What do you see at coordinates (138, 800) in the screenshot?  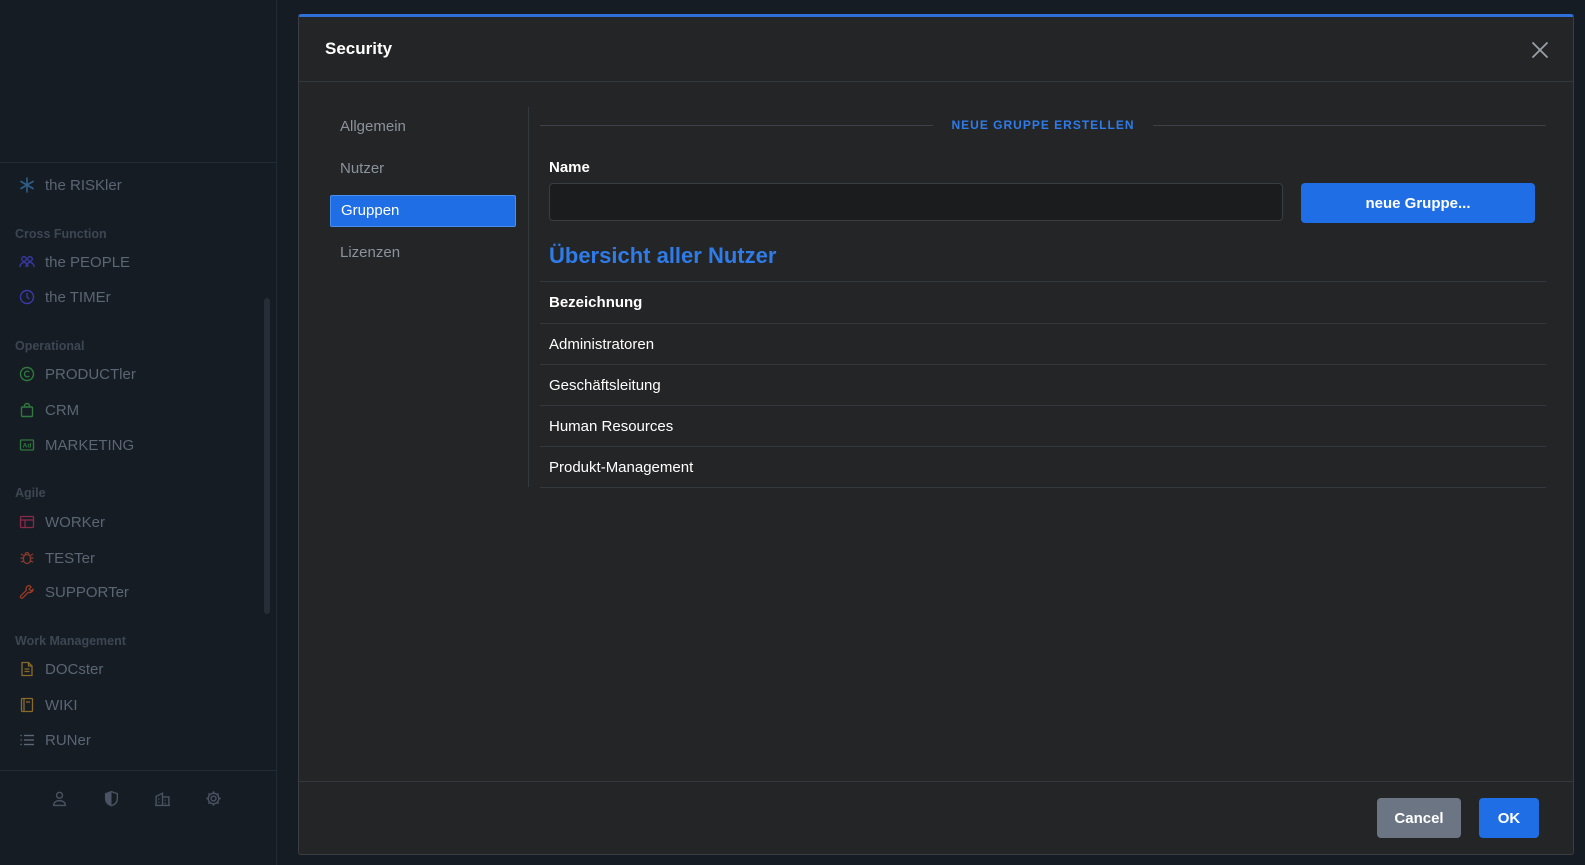 I see `sidebar-footer` at bounding box center [138, 800].